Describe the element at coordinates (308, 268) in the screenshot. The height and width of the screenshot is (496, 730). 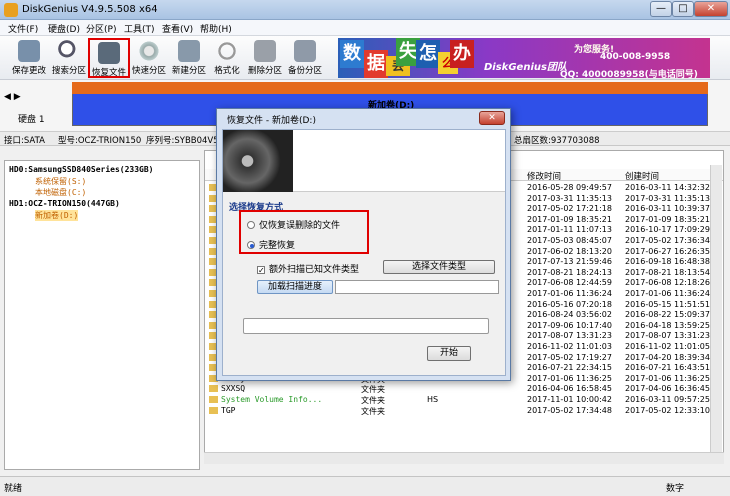
I see `extra-scan-checkbox: ✓ 额外扫描已知文件类型` at that location.